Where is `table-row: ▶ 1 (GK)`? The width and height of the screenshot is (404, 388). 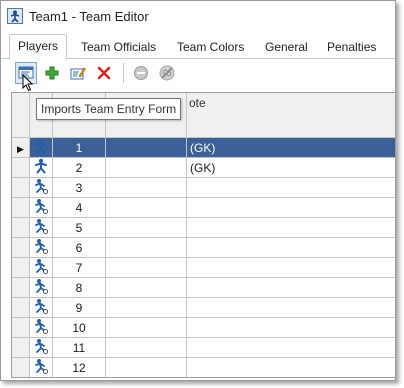 table-row: ▶ 1 (GK) is located at coordinates (203, 147).